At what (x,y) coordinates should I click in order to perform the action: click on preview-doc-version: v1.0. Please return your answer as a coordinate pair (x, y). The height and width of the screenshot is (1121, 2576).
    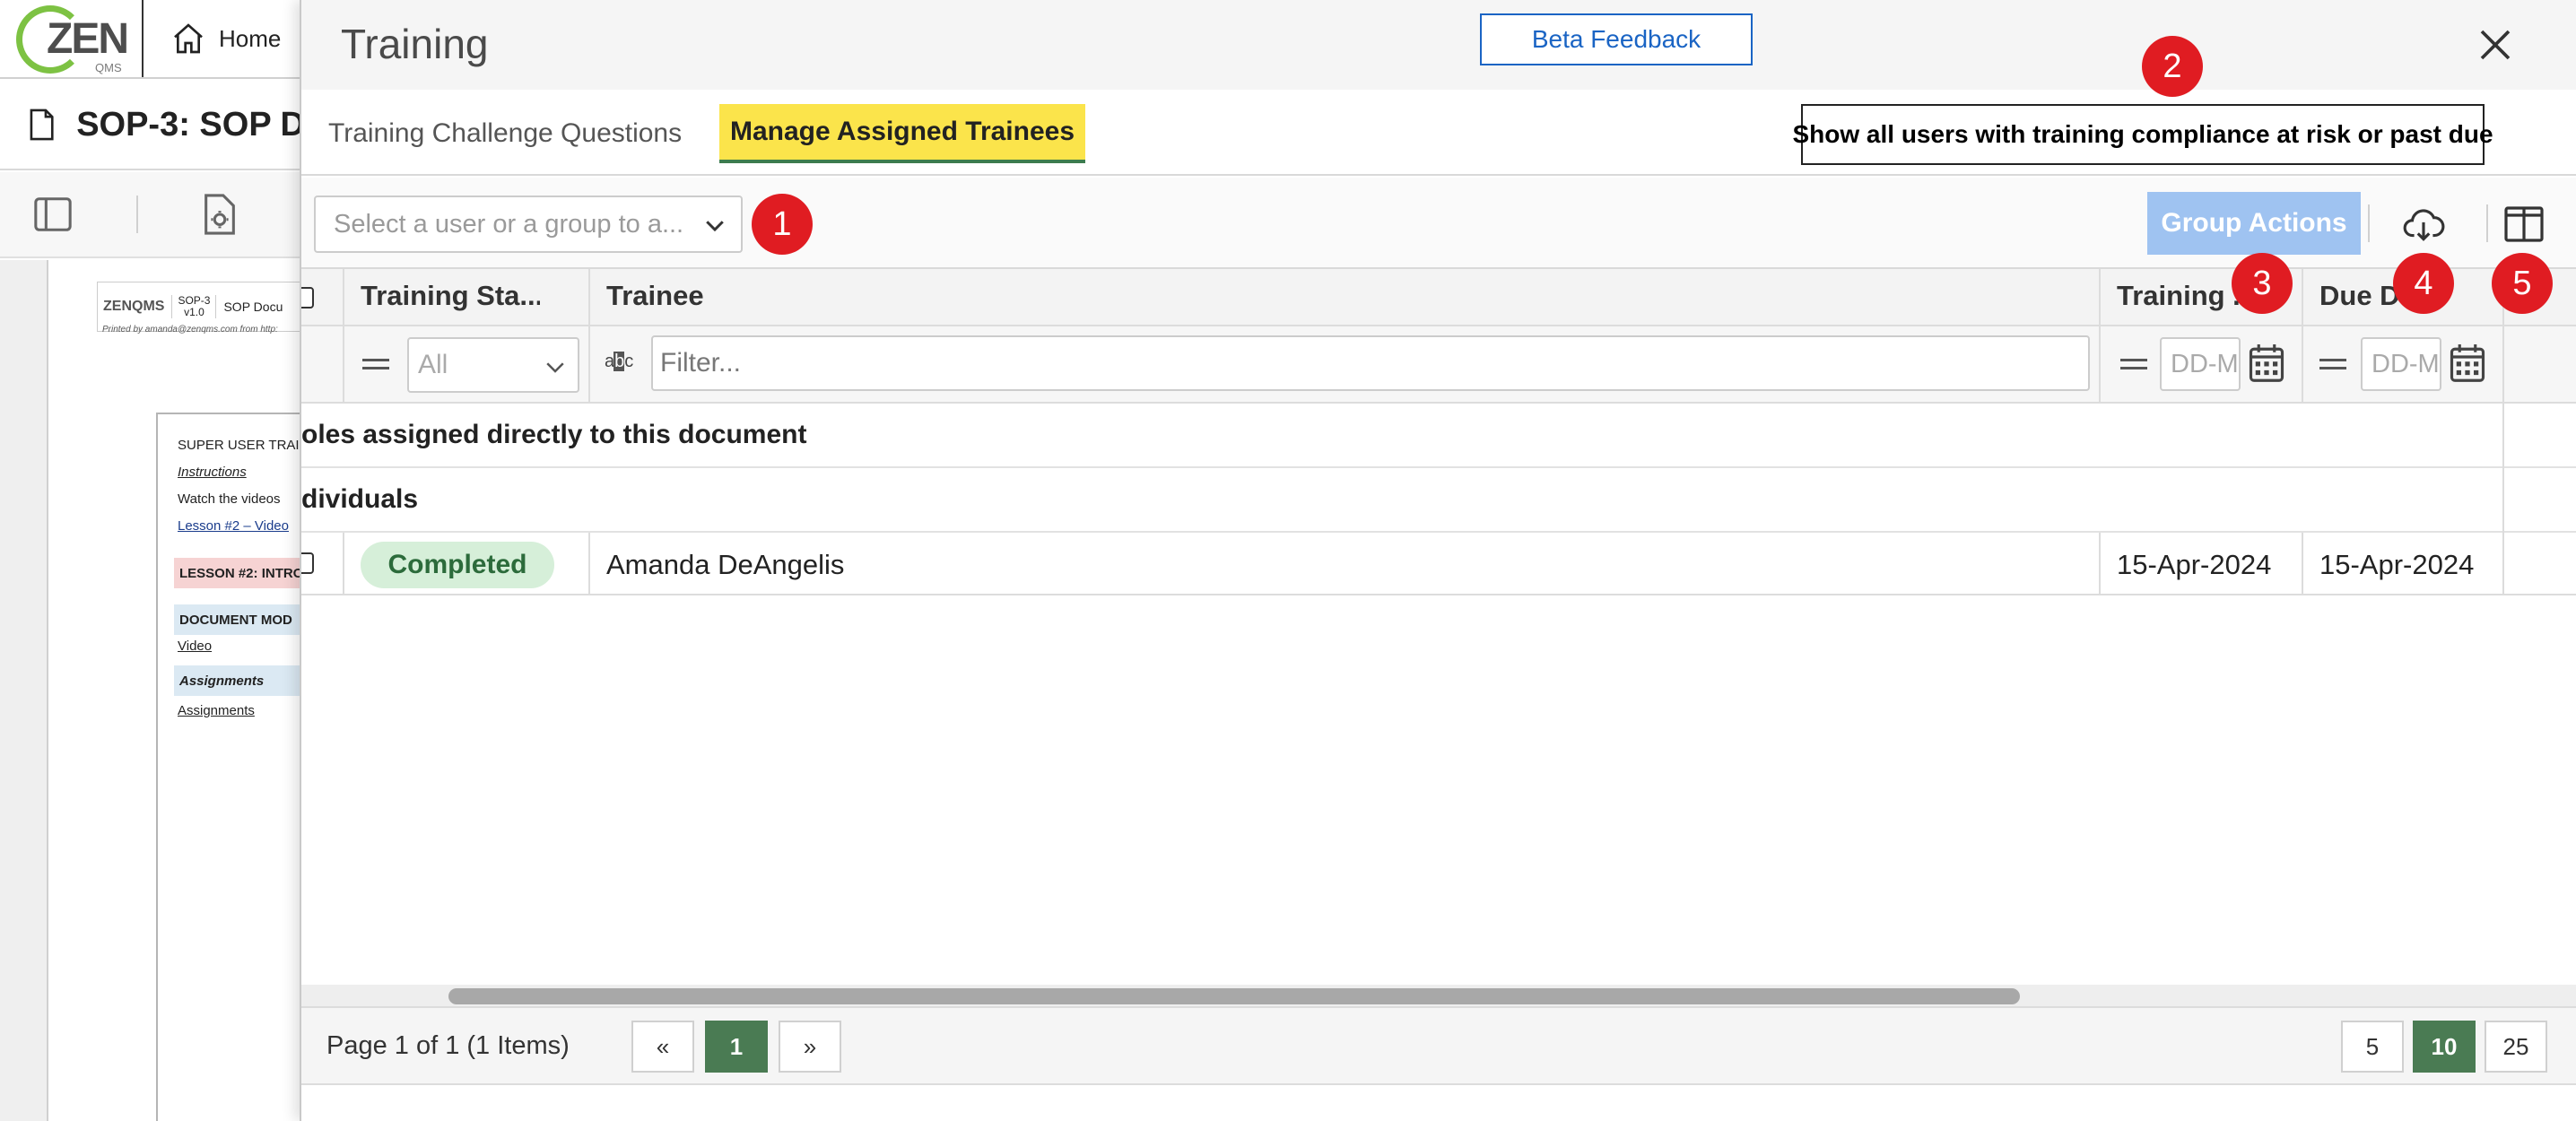
    Looking at the image, I should click on (194, 312).